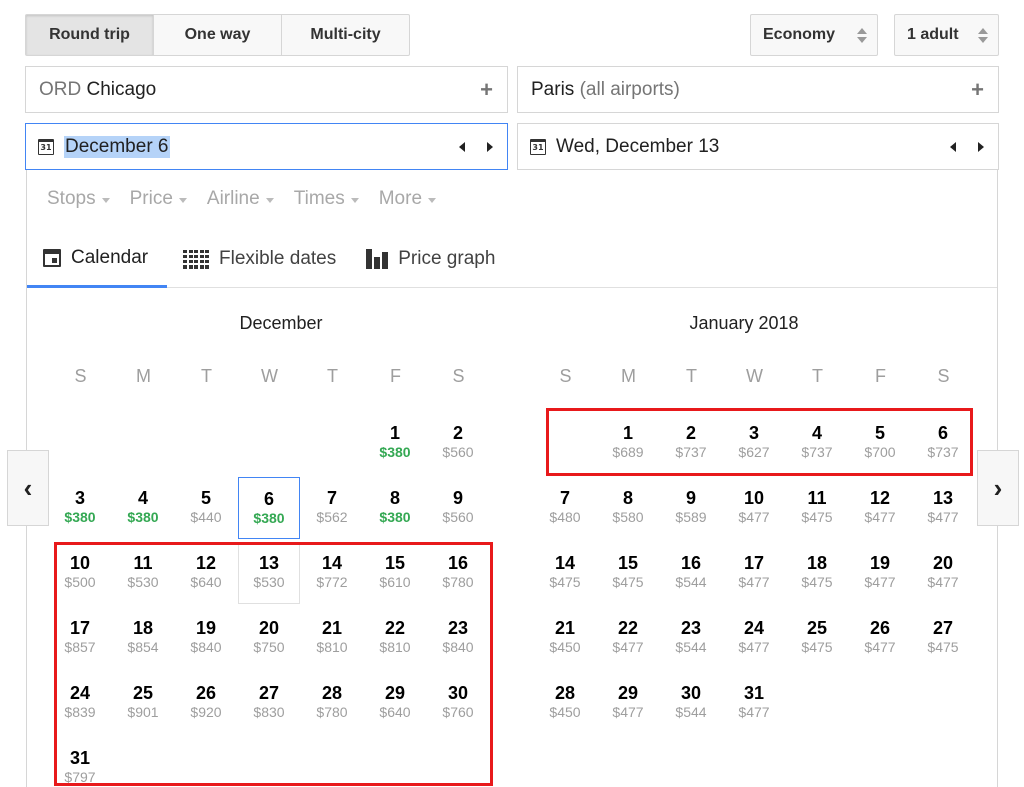 The width and height of the screenshot is (1024, 787). What do you see at coordinates (744, 323) in the screenshot?
I see `month-title-january: January 2018` at bounding box center [744, 323].